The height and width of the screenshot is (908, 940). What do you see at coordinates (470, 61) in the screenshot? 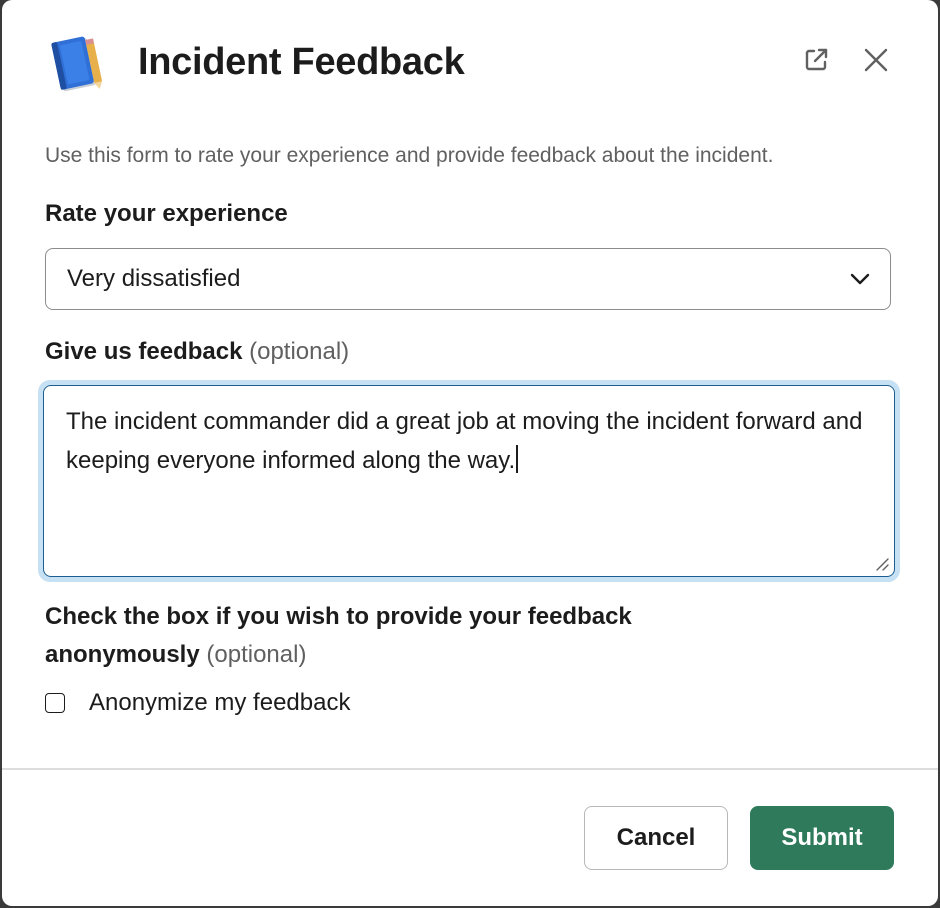
I see `modal-header: Incident Feedback` at bounding box center [470, 61].